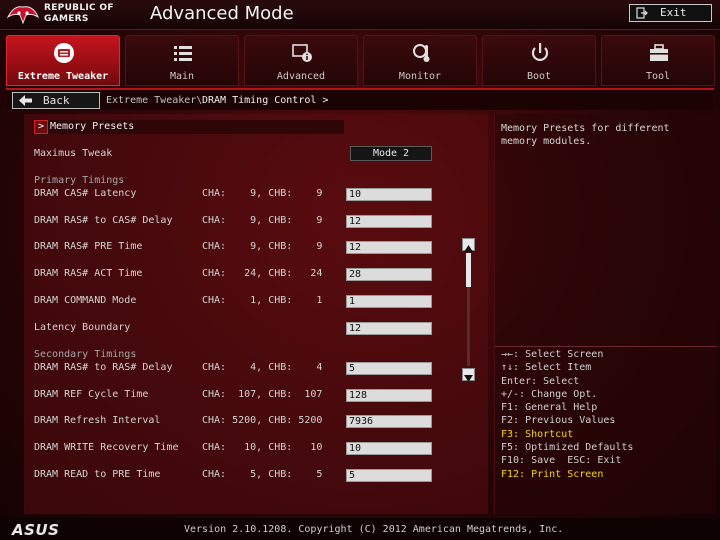  Describe the element at coordinates (97, 420) in the screenshot. I see `setting-label: DRAM Refresh Interval` at that location.